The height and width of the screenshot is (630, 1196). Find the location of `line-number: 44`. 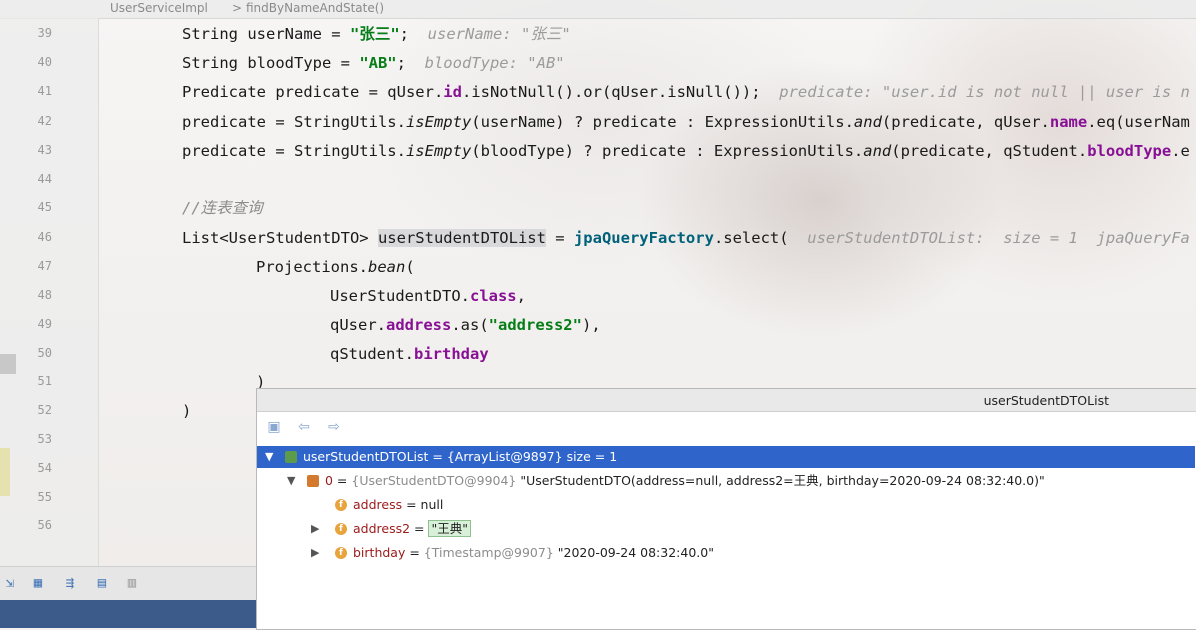

line-number: 44 is located at coordinates (37, 179).